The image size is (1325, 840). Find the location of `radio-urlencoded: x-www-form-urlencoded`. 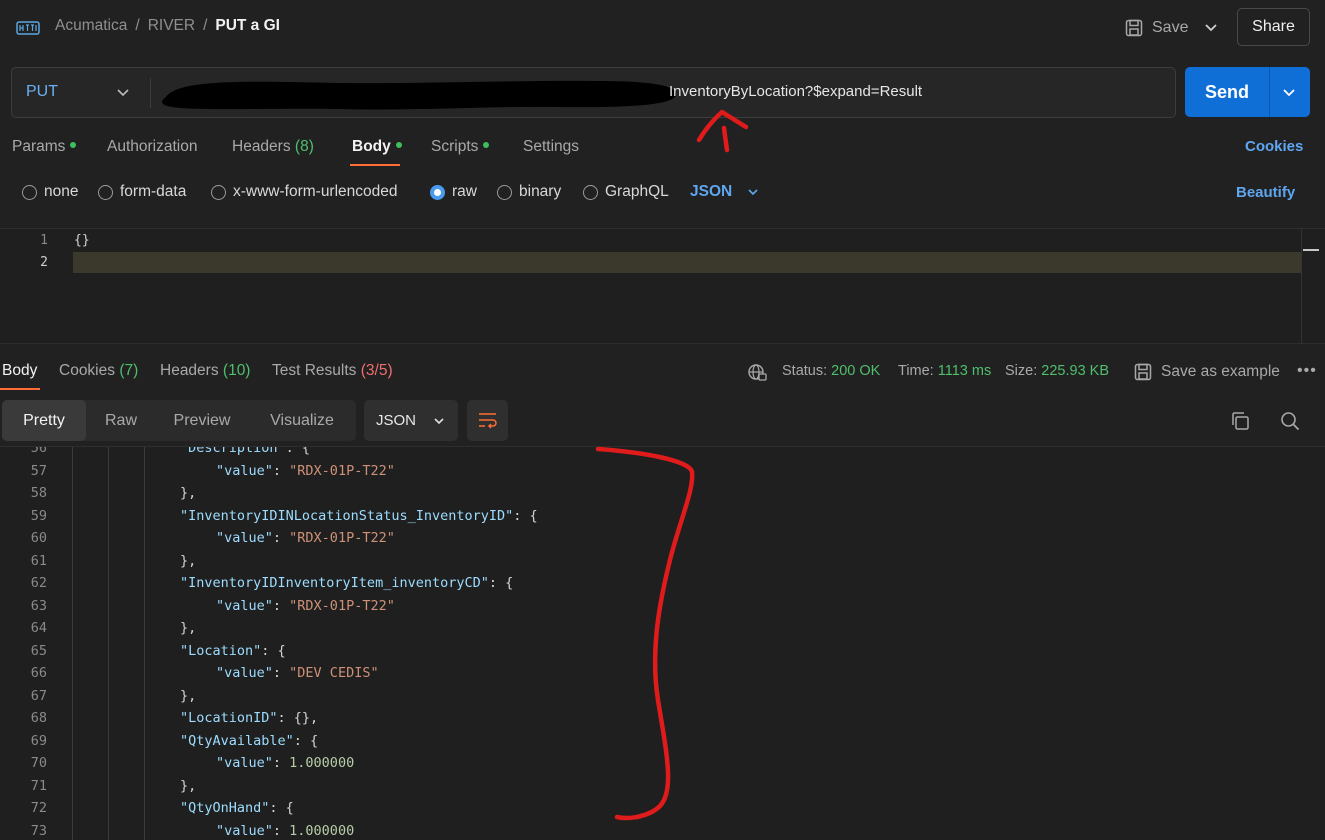

radio-urlencoded: x-www-form-urlencoded is located at coordinates (304, 192).